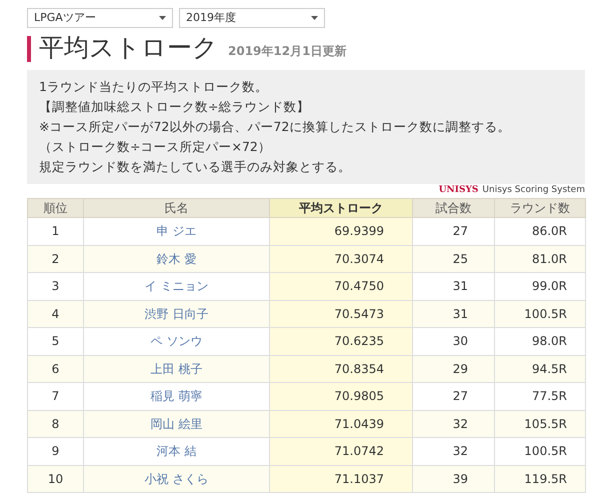 The width and height of the screenshot is (600, 496). What do you see at coordinates (128, 48) in the screenshot?
I see `page-title: 平均ストローク` at bounding box center [128, 48].